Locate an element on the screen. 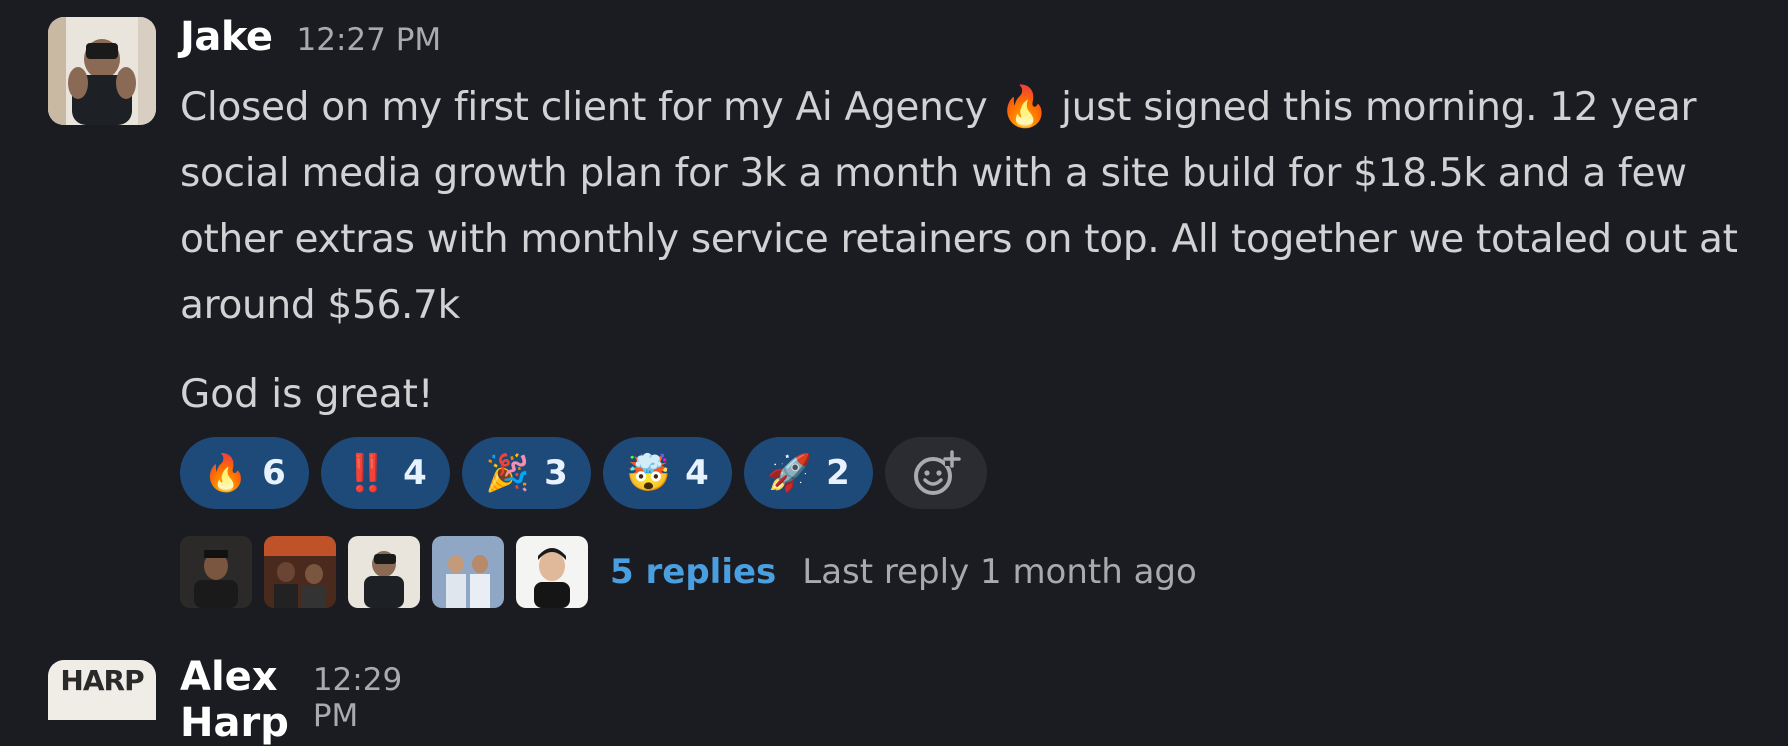 This screenshot has width=1788, height=746. add-reaction-button is located at coordinates (936, 473).